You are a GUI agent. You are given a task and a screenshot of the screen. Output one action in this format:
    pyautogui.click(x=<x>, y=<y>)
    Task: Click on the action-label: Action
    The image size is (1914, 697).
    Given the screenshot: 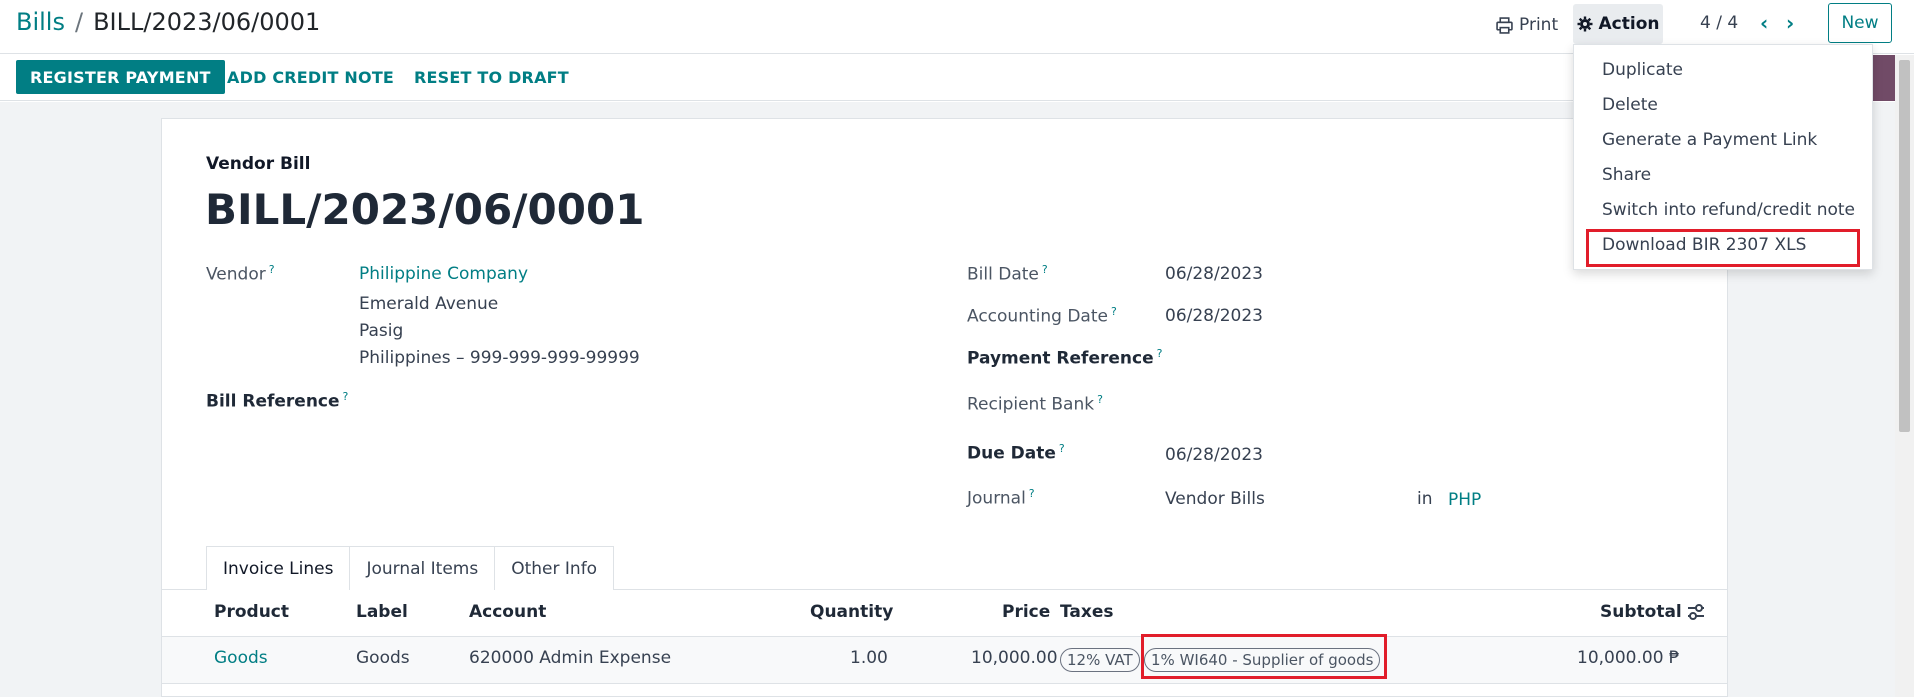 What is the action you would take?
    pyautogui.click(x=1629, y=24)
    